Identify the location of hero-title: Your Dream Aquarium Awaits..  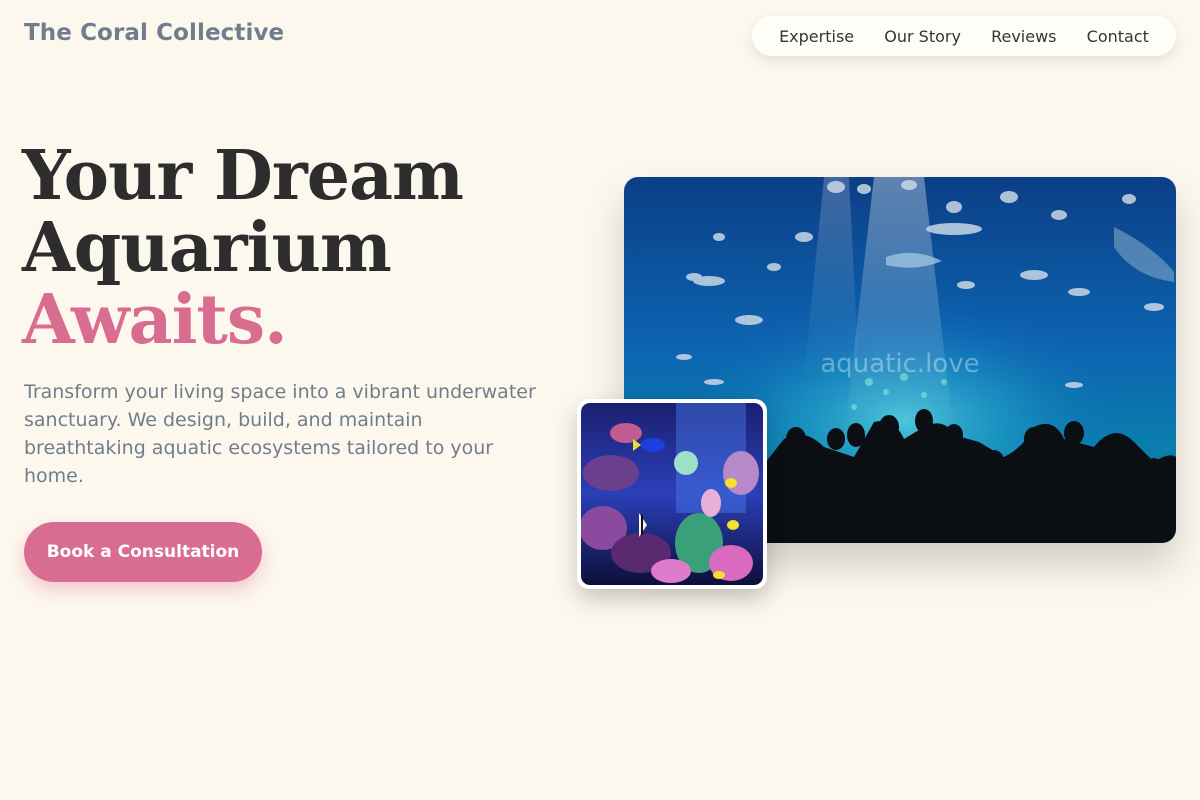
(243, 248).